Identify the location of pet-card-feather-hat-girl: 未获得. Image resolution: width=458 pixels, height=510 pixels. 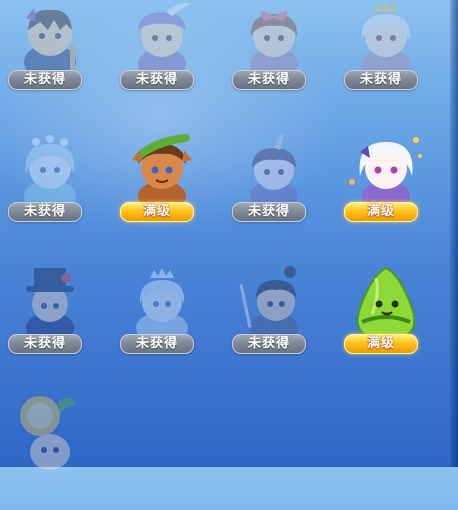
(162, 59).